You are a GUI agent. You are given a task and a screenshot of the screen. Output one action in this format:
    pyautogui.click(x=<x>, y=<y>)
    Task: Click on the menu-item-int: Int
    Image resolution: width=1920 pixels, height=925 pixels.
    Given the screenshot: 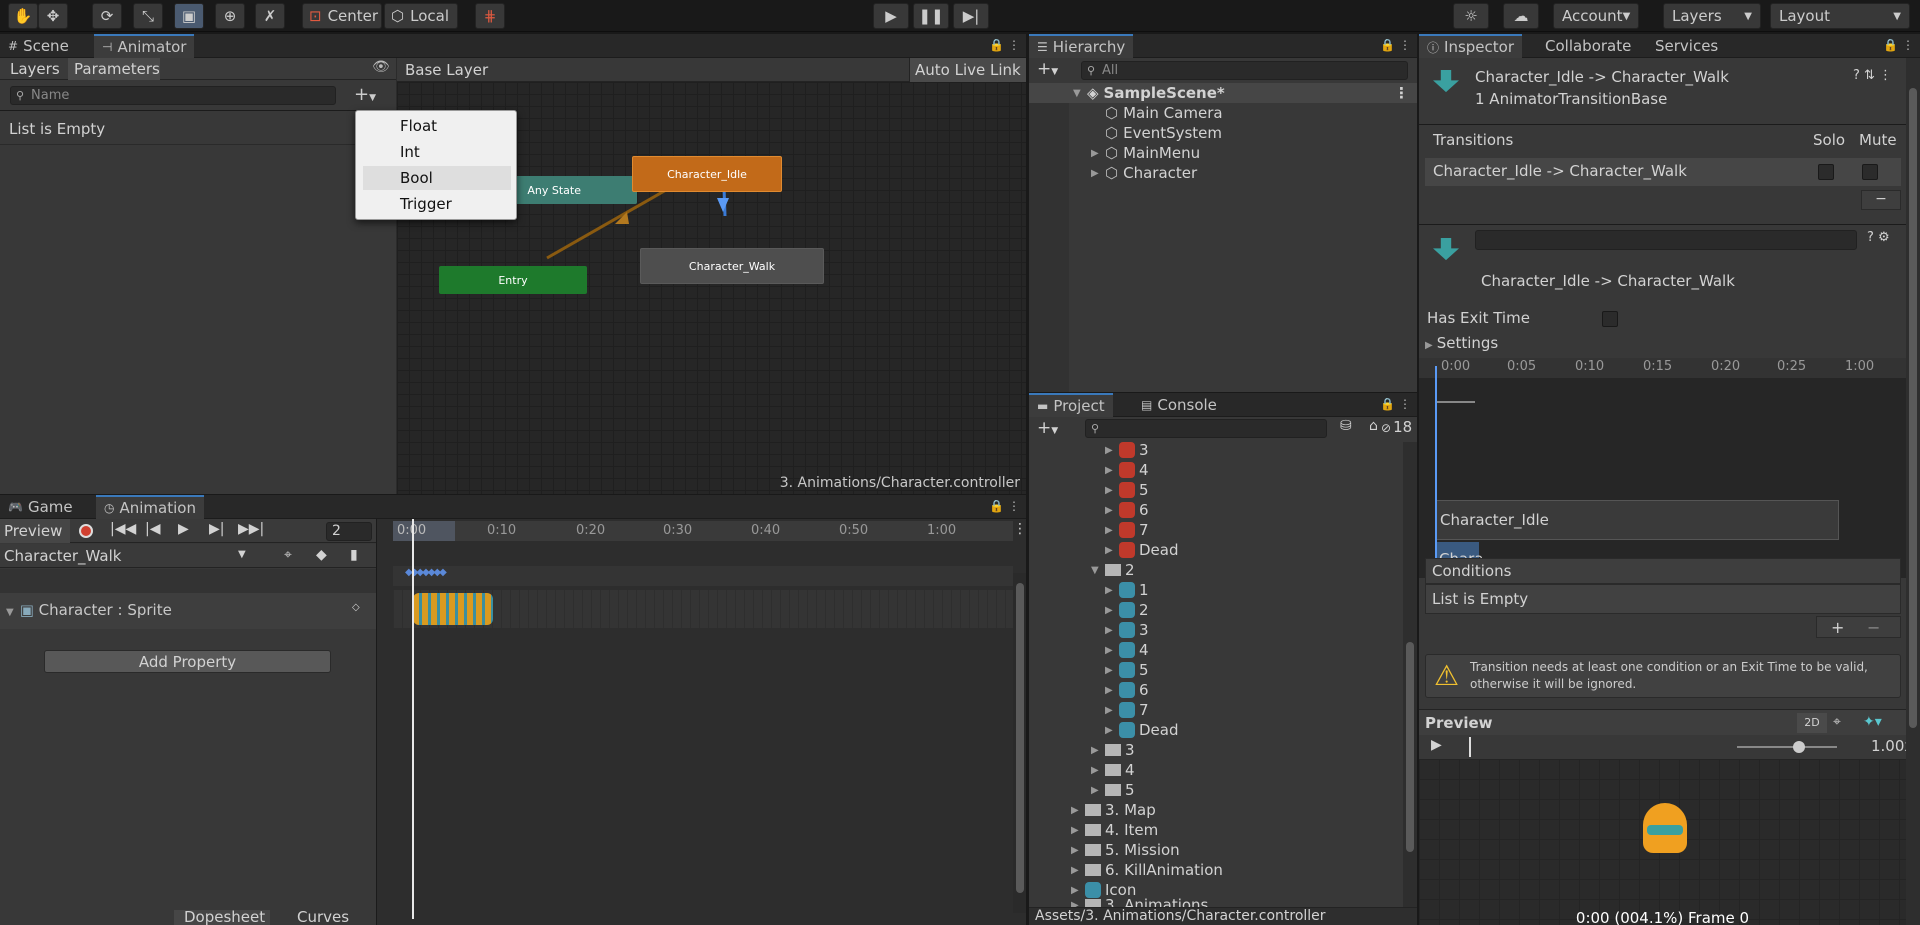 What is the action you would take?
    pyautogui.click(x=410, y=152)
    